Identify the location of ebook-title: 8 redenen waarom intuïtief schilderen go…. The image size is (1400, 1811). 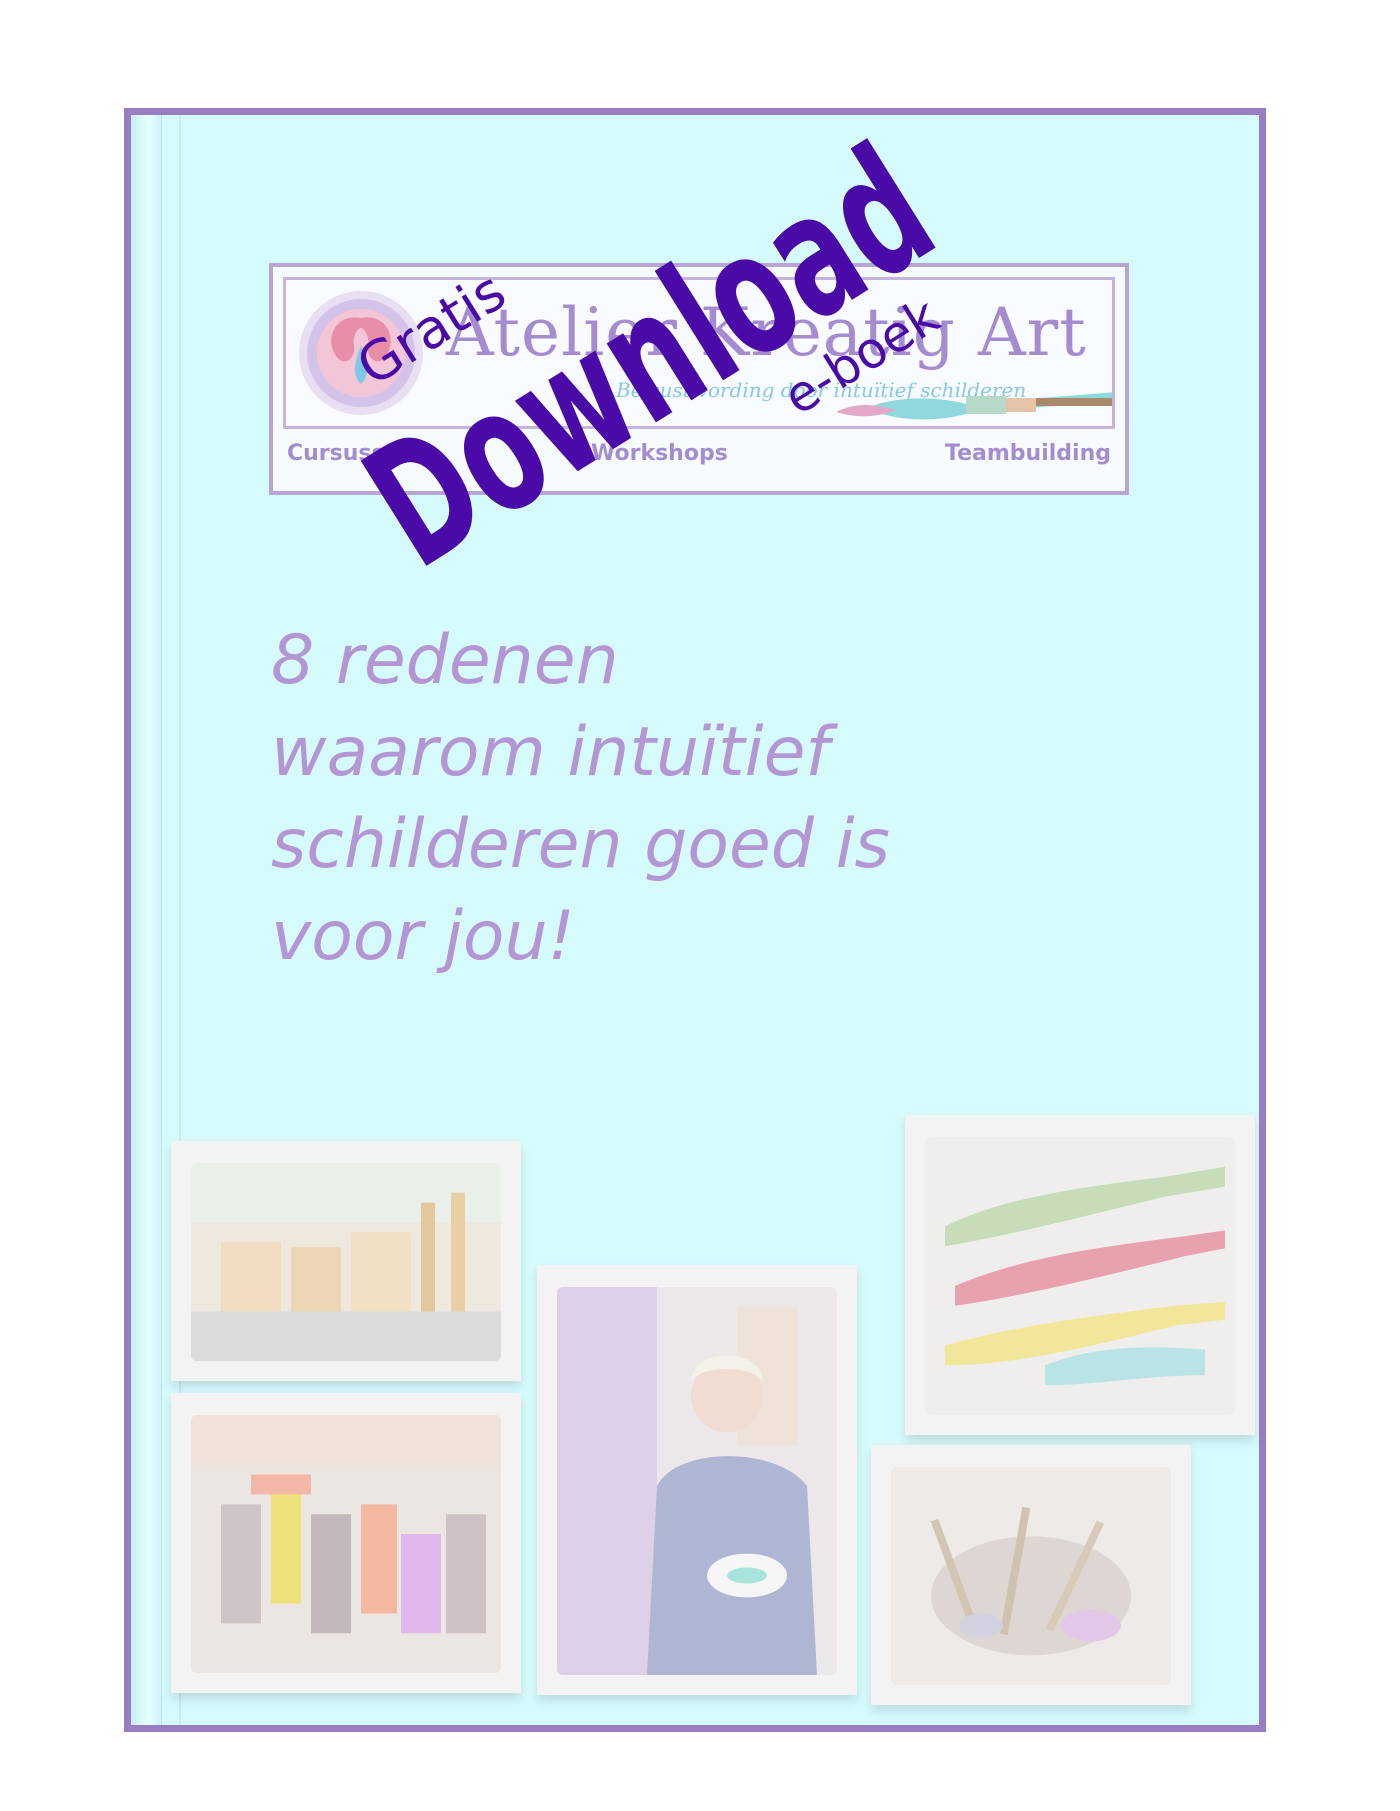
(580, 799).